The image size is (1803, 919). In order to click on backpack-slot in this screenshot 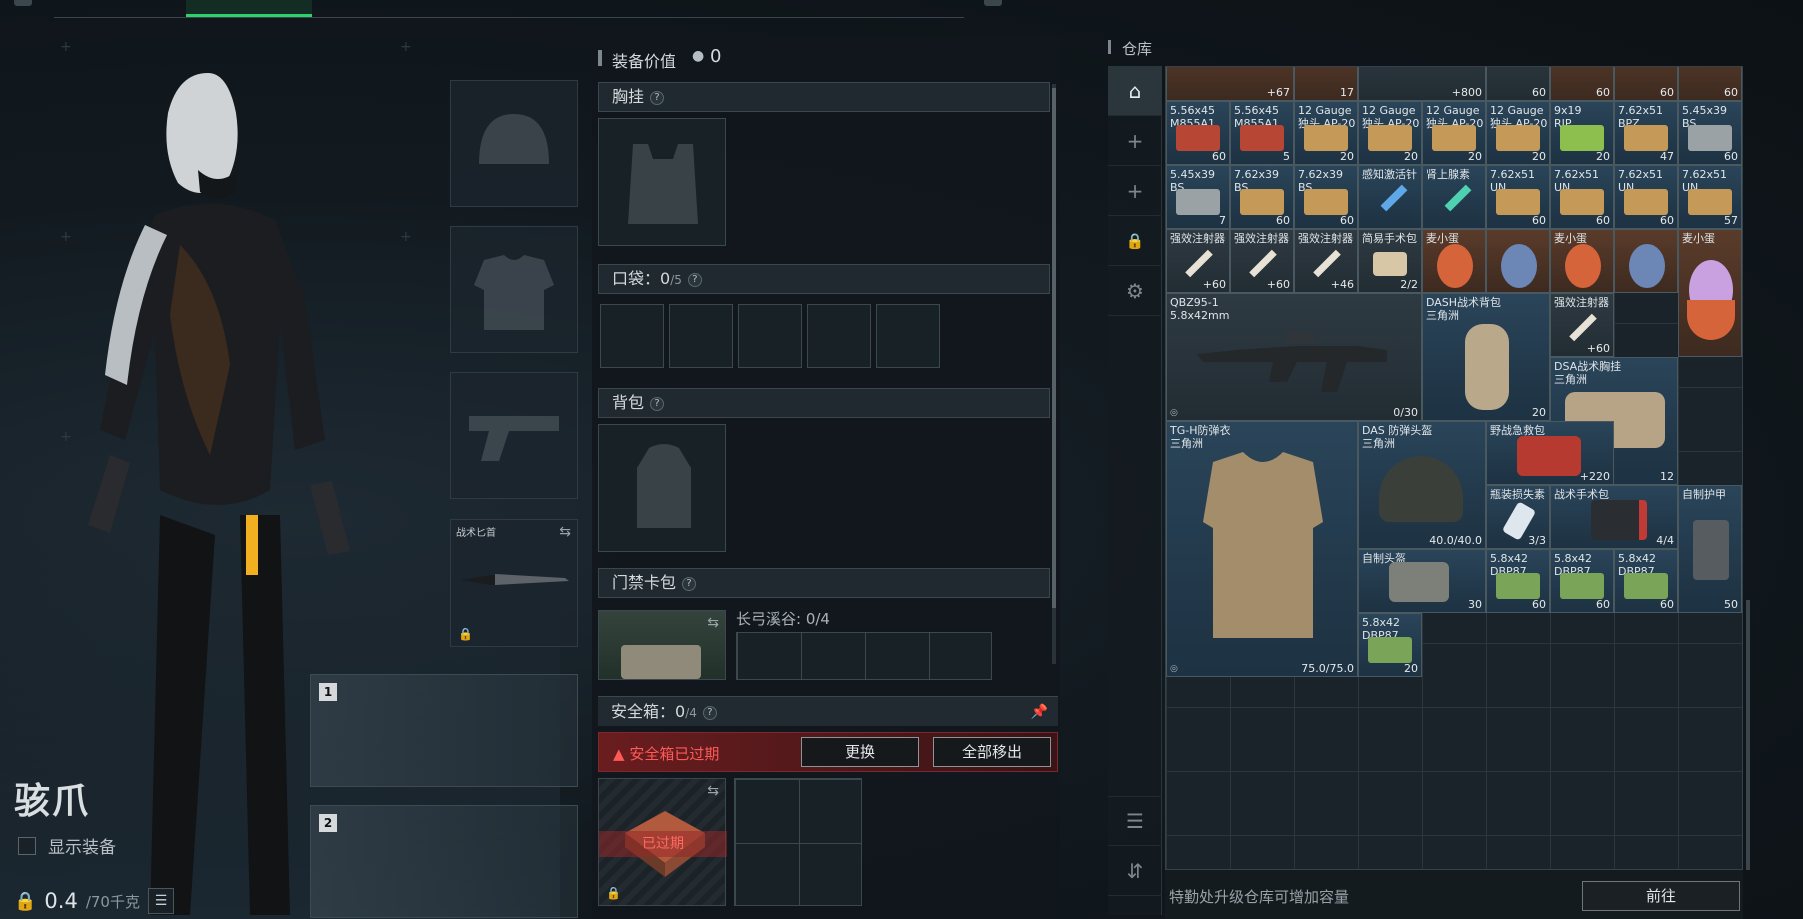, I will do `click(662, 488)`.